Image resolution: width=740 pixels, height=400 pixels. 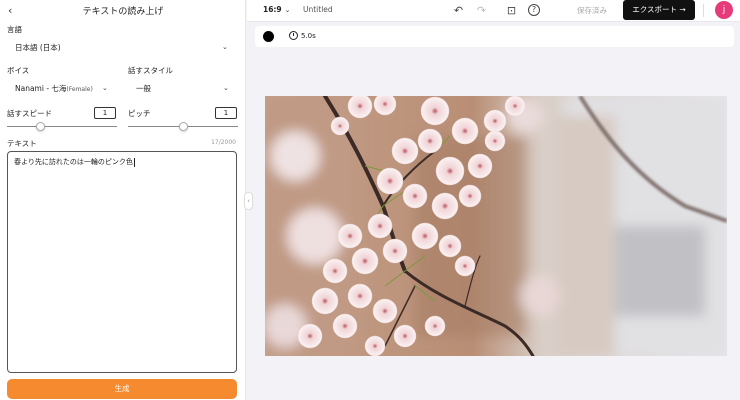 What do you see at coordinates (659, 10) in the screenshot?
I see `export-button: エクスポート →` at bounding box center [659, 10].